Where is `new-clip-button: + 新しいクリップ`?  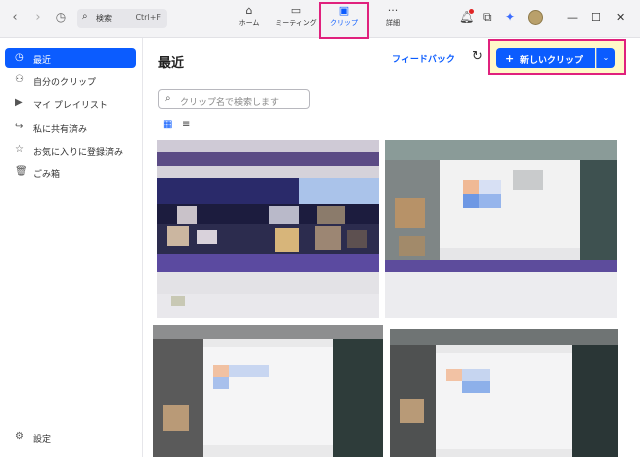
new-clip-button: + 新しいクリップ is located at coordinates (545, 58).